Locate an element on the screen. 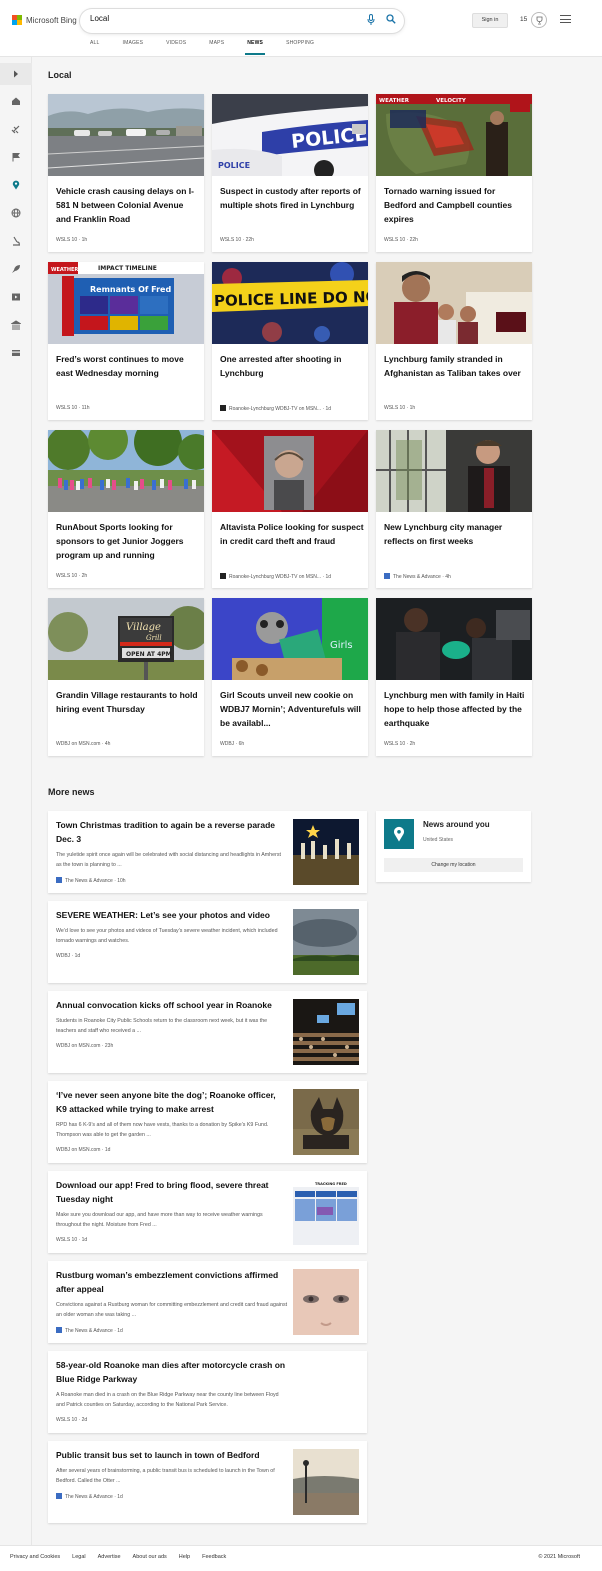 This screenshot has width=602, height=1571. news-card-image is located at coordinates (126, 135).